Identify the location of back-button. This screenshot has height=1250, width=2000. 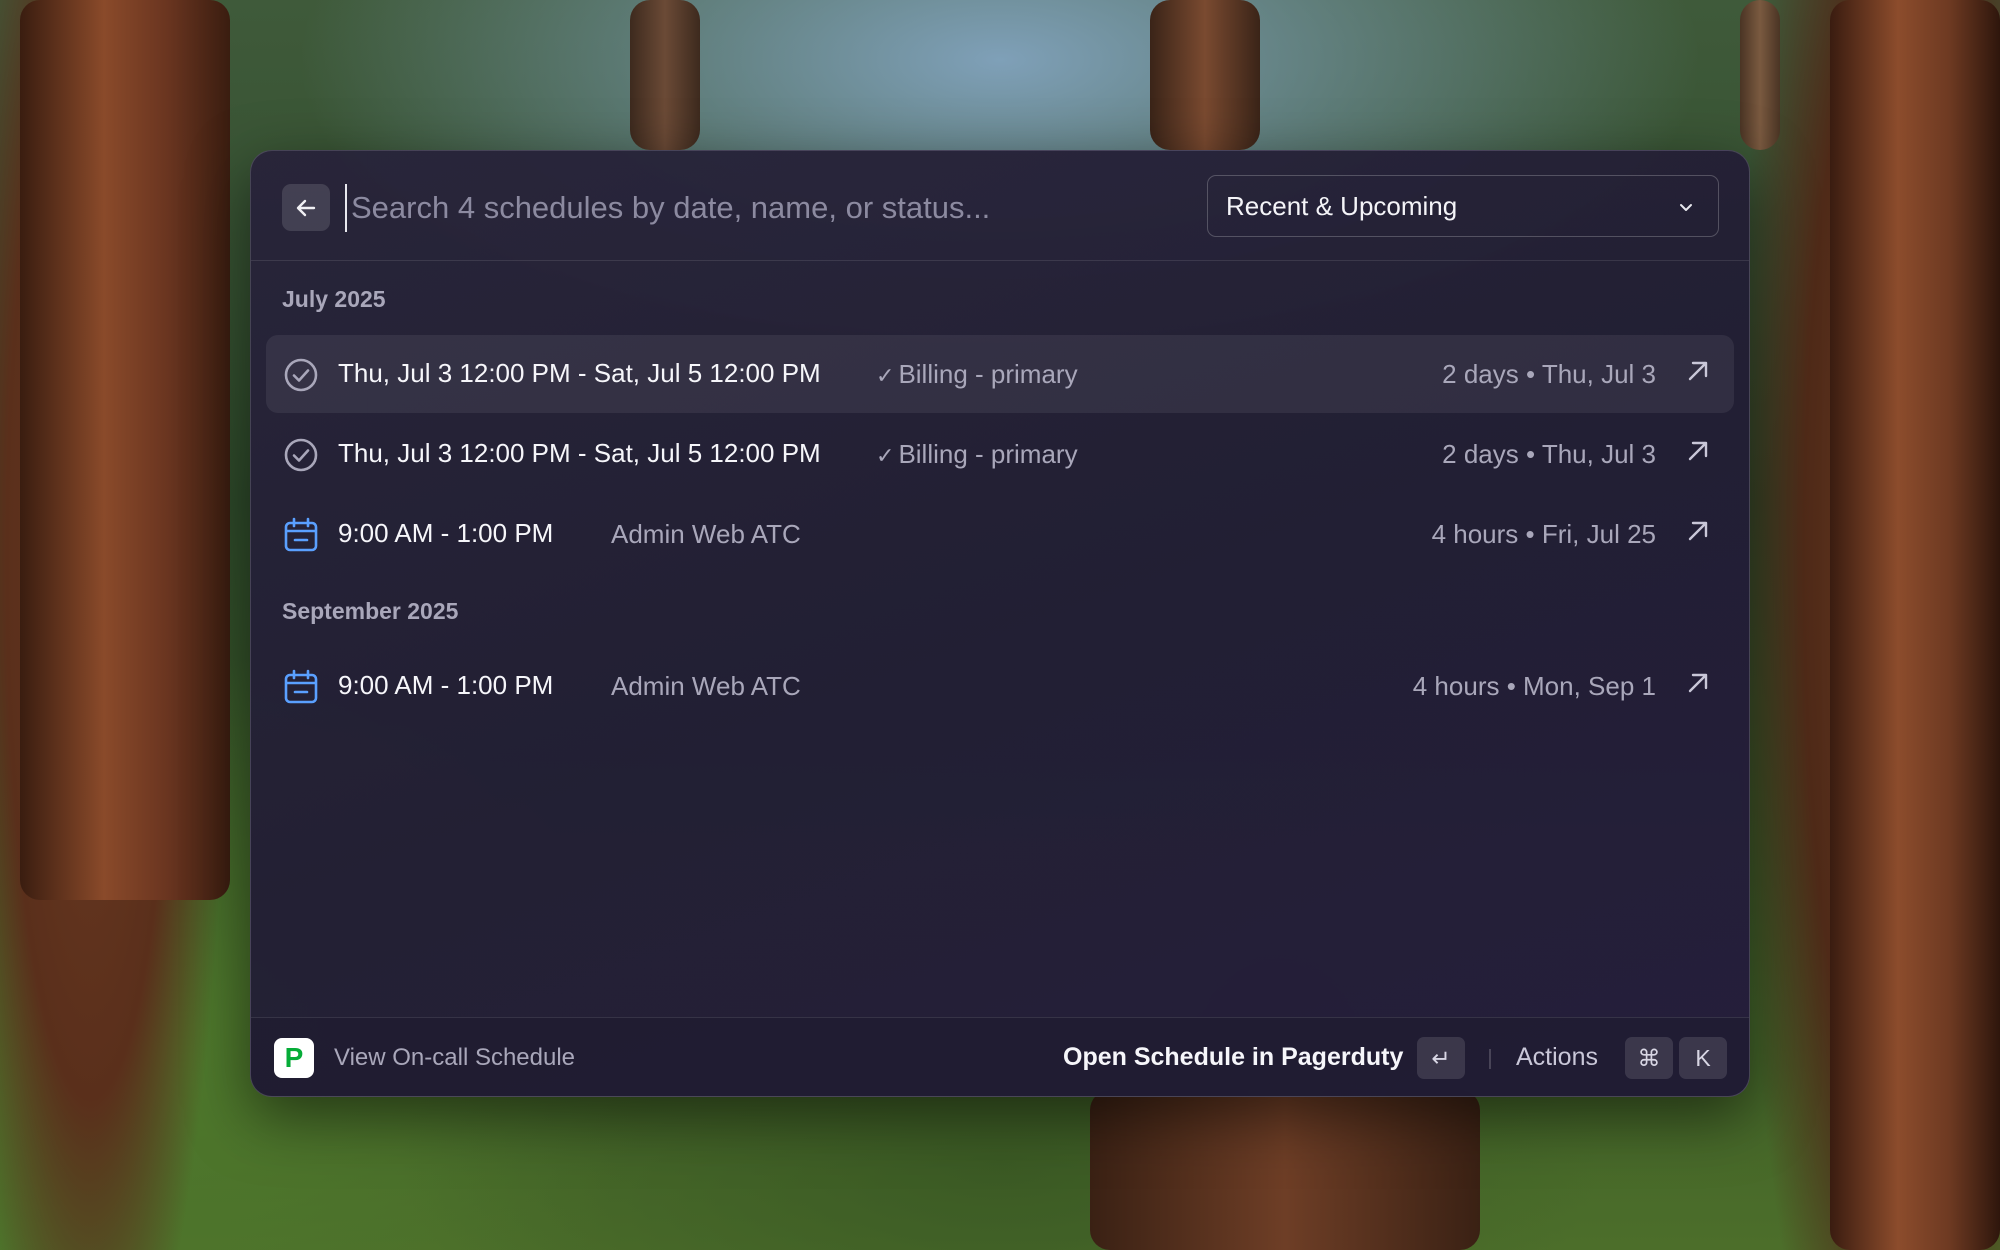
(306, 207).